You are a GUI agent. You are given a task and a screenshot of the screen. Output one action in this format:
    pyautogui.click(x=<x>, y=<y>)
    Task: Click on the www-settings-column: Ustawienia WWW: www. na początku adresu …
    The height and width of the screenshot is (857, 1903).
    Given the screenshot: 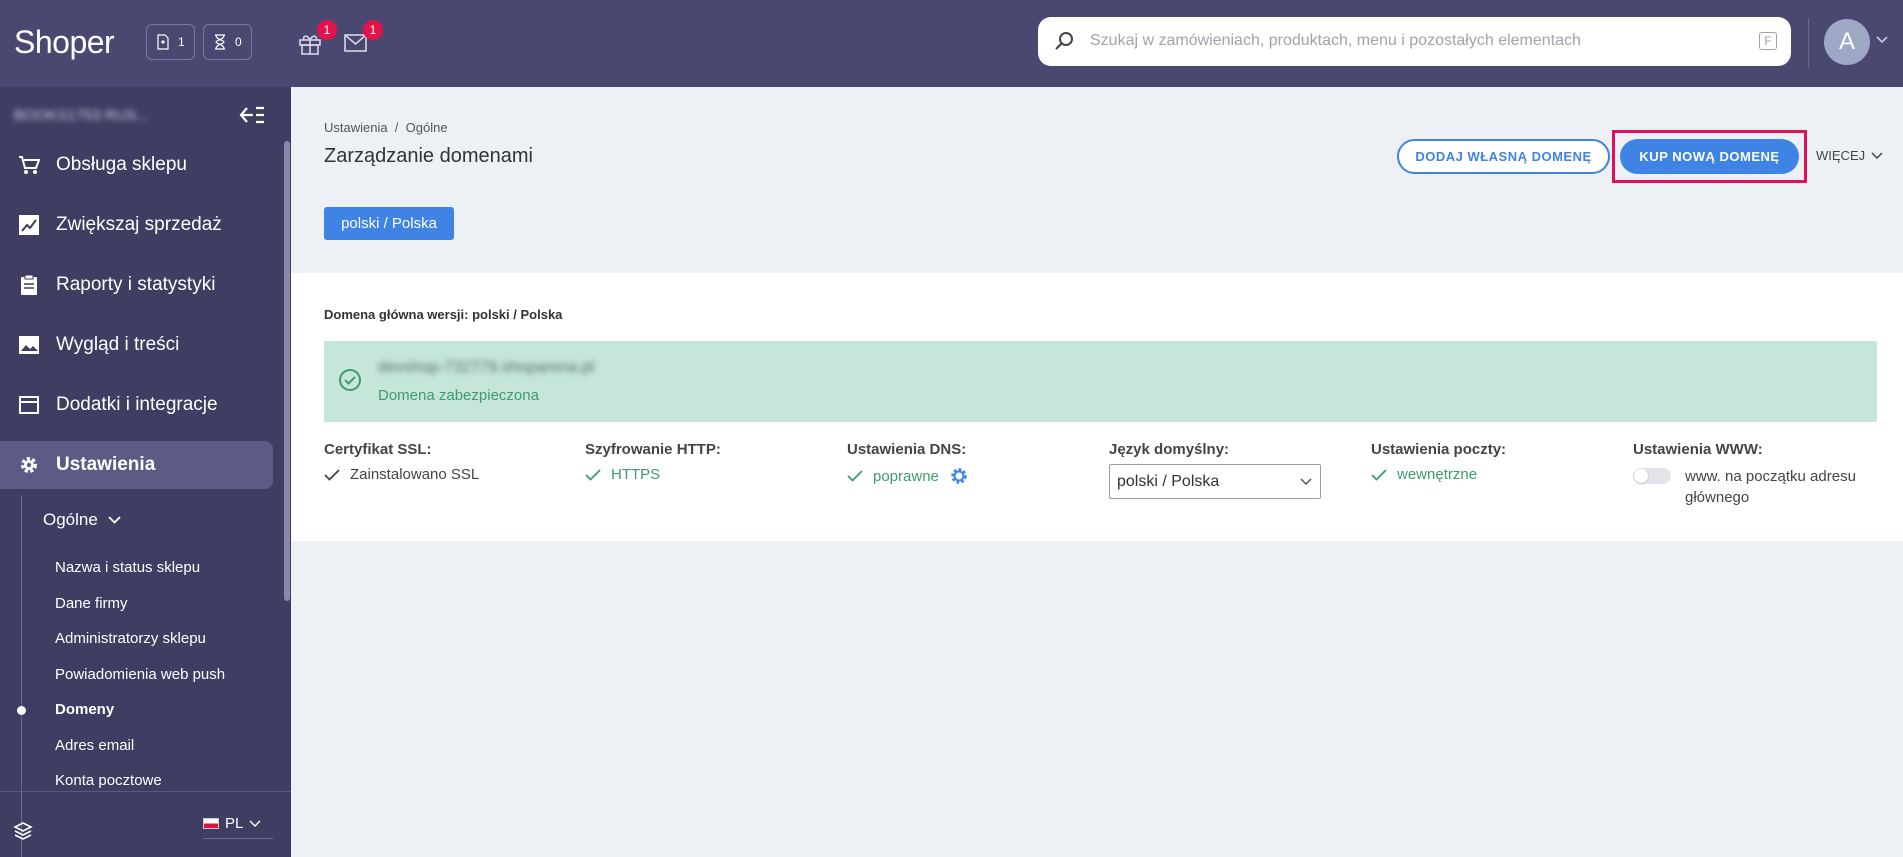 What is the action you would take?
    pyautogui.click(x=1759, y=474)
    